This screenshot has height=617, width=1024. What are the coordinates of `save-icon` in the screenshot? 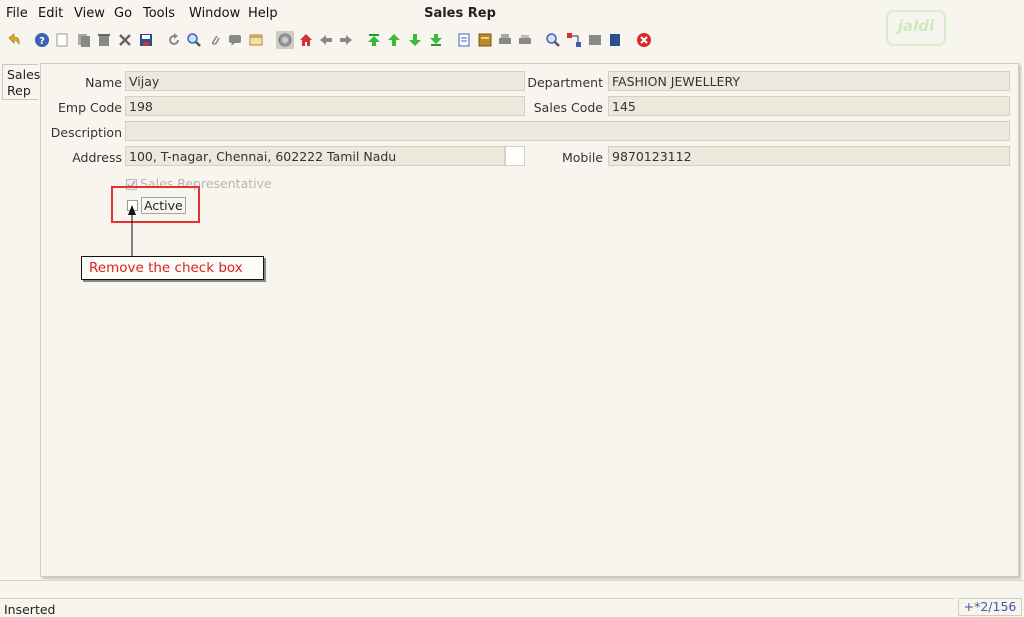 It's located at (146, 40).